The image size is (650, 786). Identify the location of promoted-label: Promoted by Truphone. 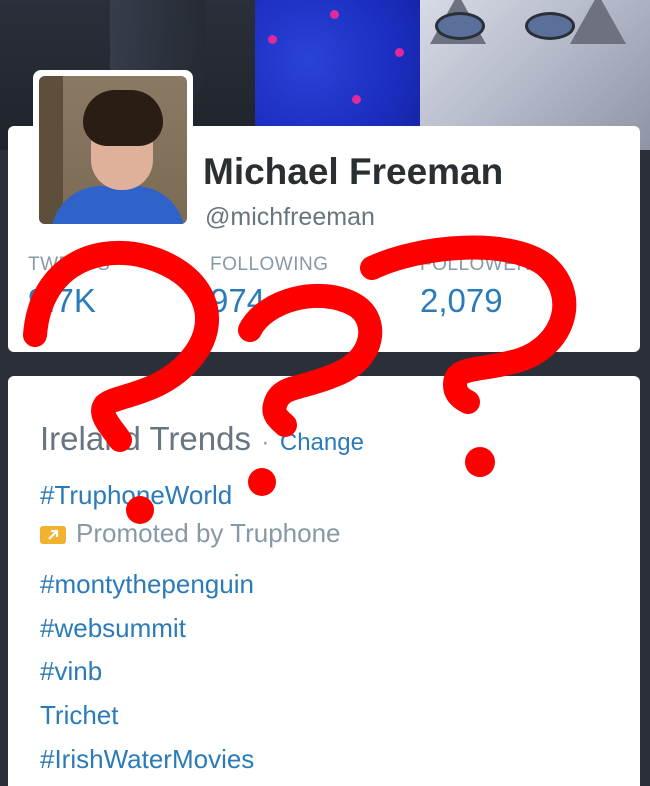
(190, 533).